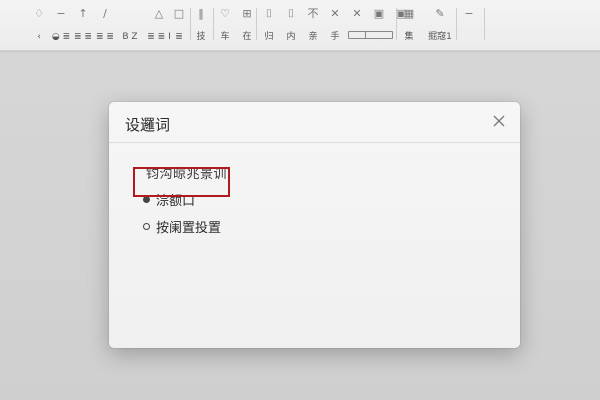  I want to click on brush-sublabel: ≣ ≣, so click(105, 37).